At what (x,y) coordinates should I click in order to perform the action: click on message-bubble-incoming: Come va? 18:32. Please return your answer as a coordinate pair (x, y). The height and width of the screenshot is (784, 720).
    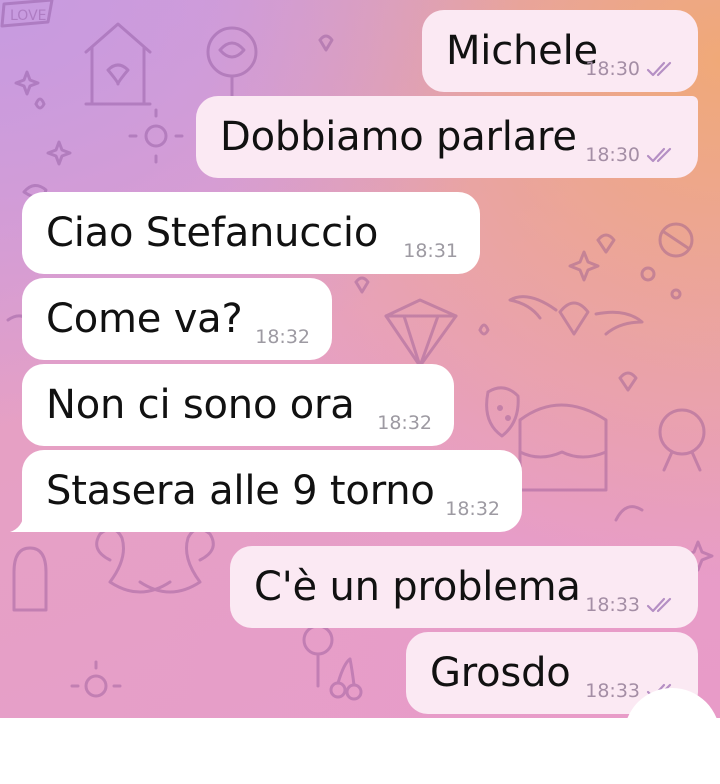
    Looking at the image, I should click on (177, 319).